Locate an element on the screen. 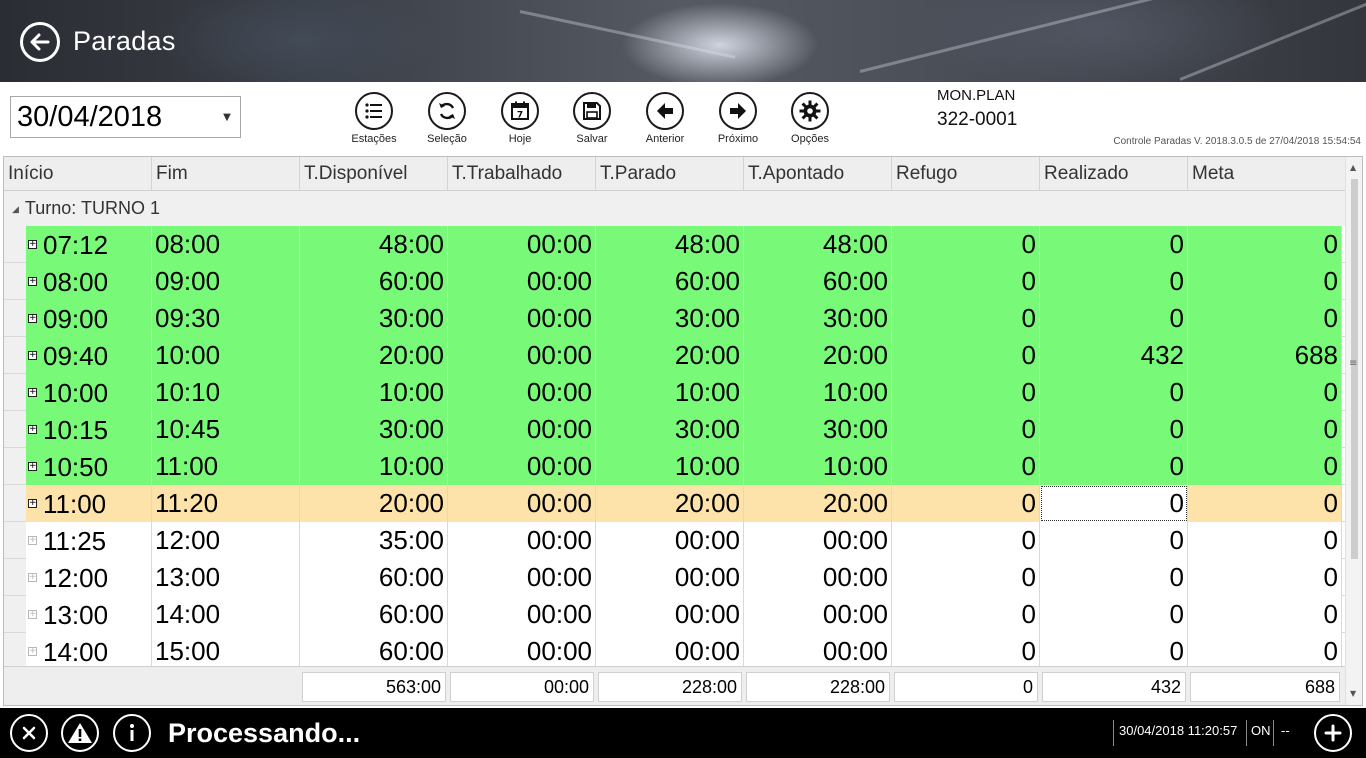 Image resolution: width=1366 pixels, height=758 pixels. group-row-turno: ◢ Turno: TURNO 1 is located at coordinates (675, 208).